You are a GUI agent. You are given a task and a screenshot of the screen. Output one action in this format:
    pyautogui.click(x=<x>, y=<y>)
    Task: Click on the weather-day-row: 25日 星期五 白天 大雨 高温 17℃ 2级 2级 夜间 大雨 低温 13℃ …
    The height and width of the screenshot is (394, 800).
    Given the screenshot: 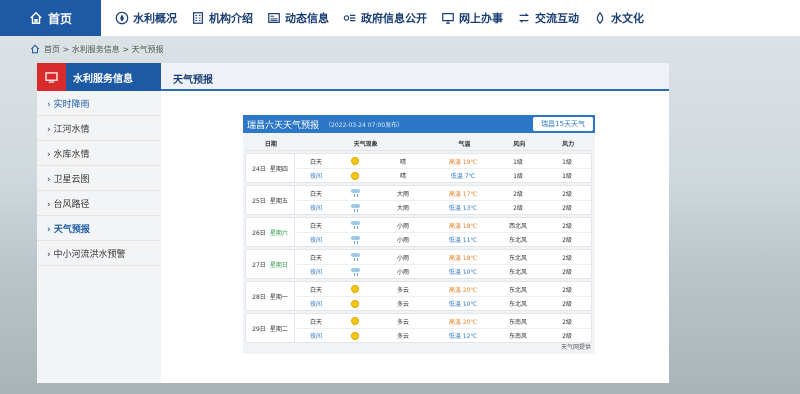 What is the action you would take?
    pyautogui.click(x=418, y=200)
    